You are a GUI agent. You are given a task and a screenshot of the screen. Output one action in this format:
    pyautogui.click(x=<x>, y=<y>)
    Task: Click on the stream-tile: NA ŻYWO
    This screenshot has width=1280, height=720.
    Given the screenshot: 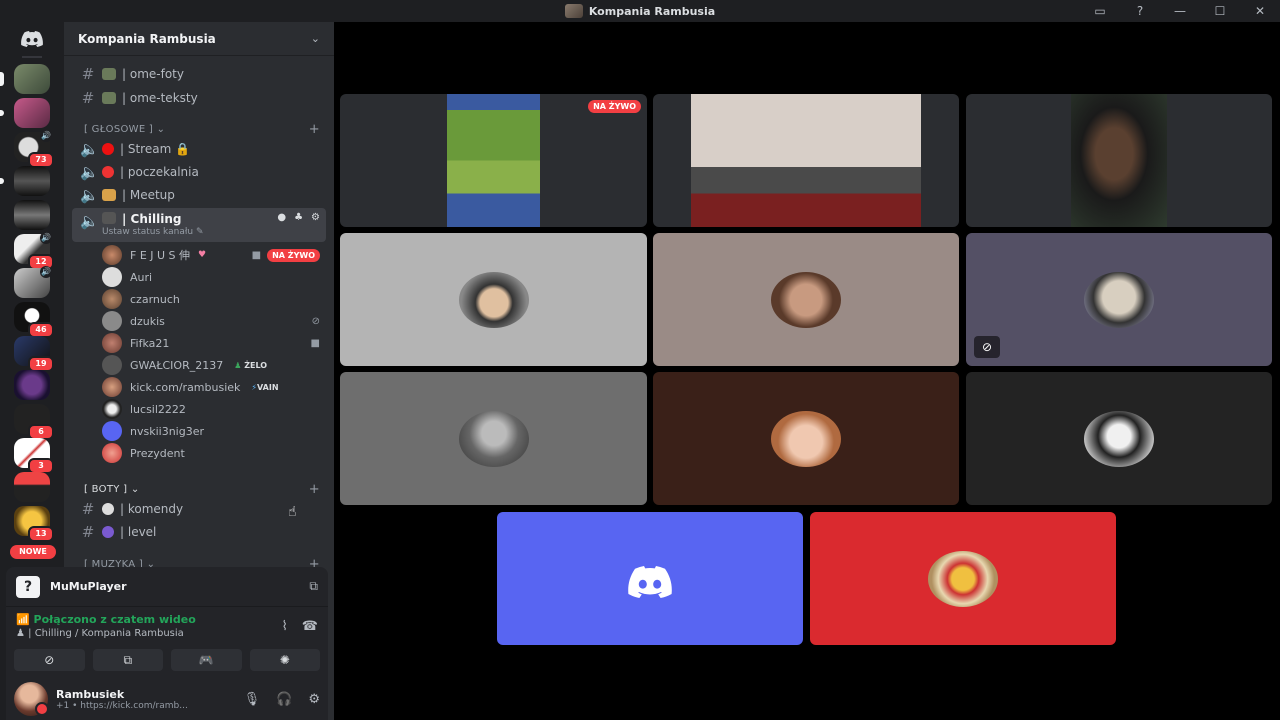 What is the action you would take?
    pyautogui.click(x=493, y=160)
    